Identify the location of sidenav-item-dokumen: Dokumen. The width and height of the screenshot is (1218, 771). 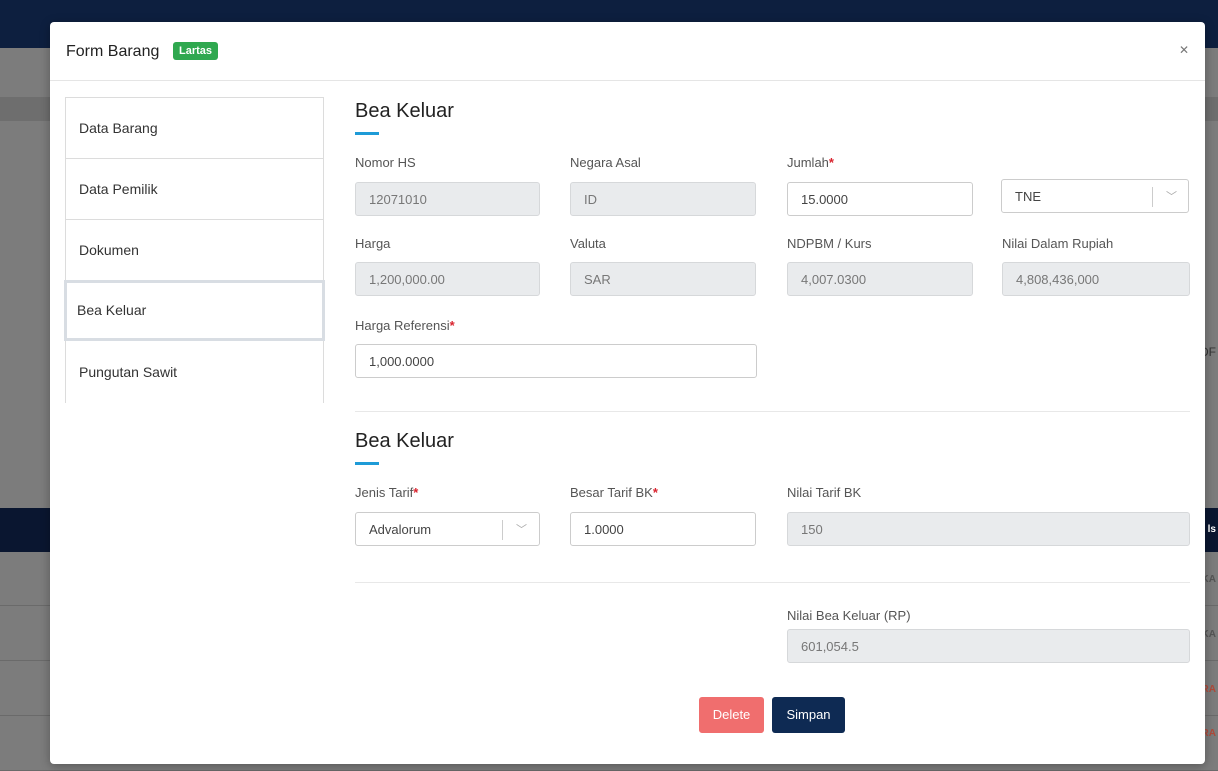
(194, 250).